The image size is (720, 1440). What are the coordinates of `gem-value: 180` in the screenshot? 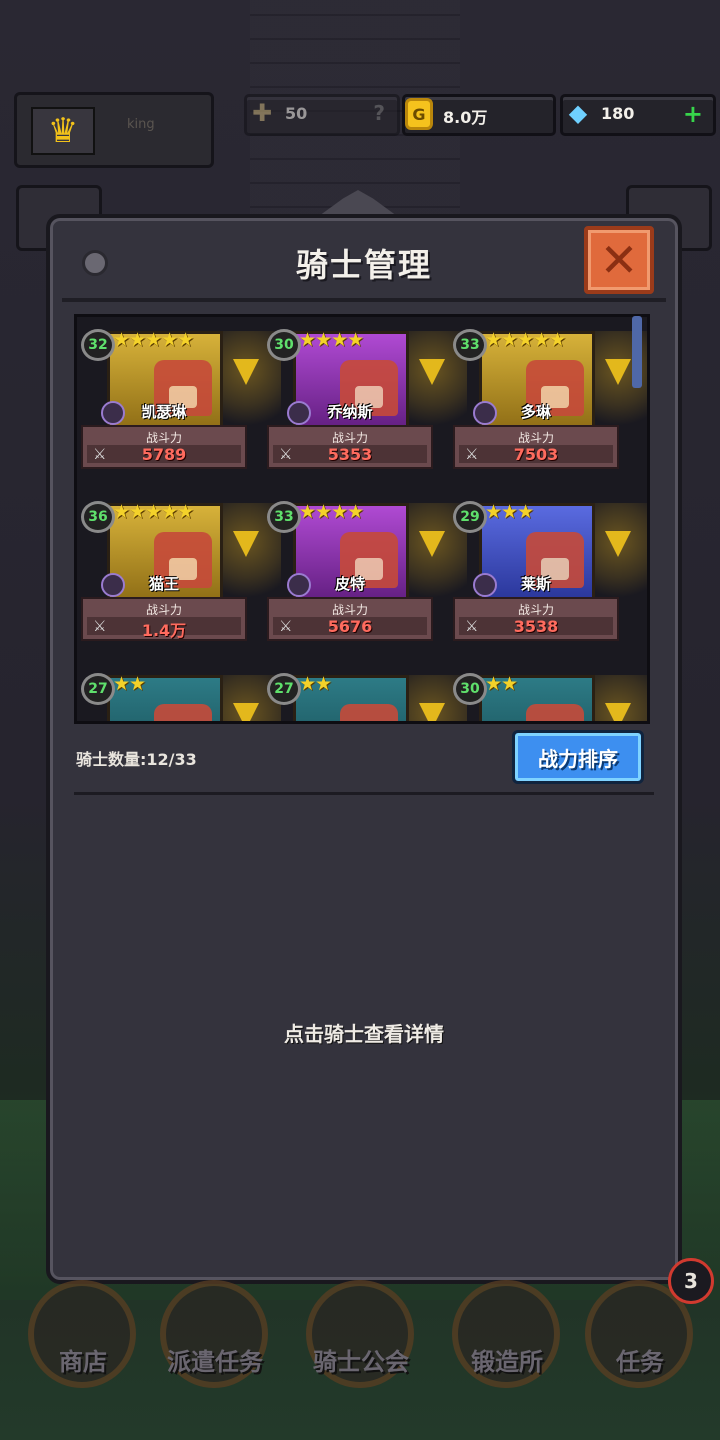 It's located at (618, 113).